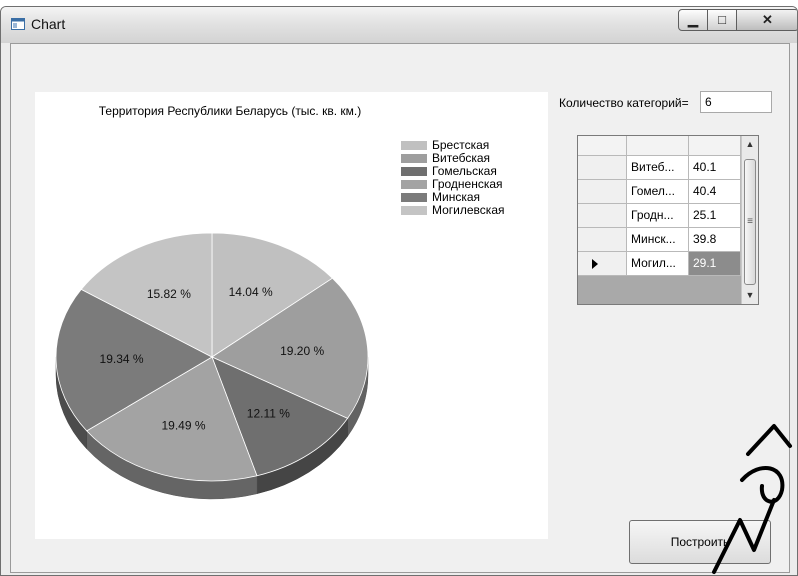 This screenshot has height=576, width=798. I want to click on column-header-name, so click(658, 146).